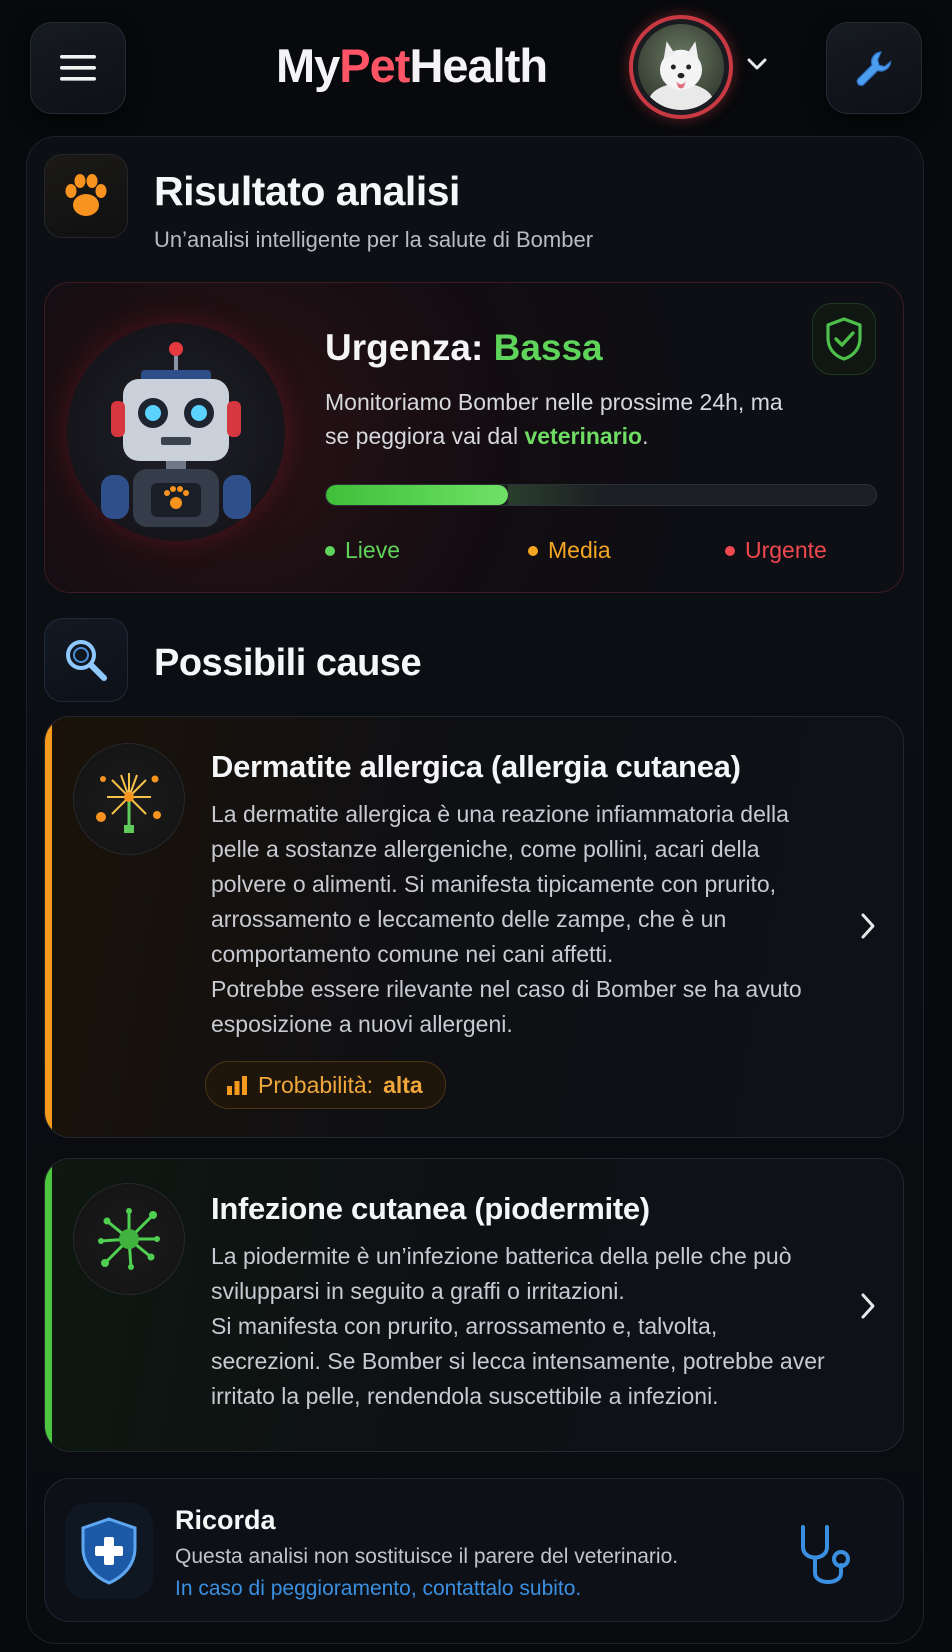  I want to click on chevron-down-icon, so click(757, 64).